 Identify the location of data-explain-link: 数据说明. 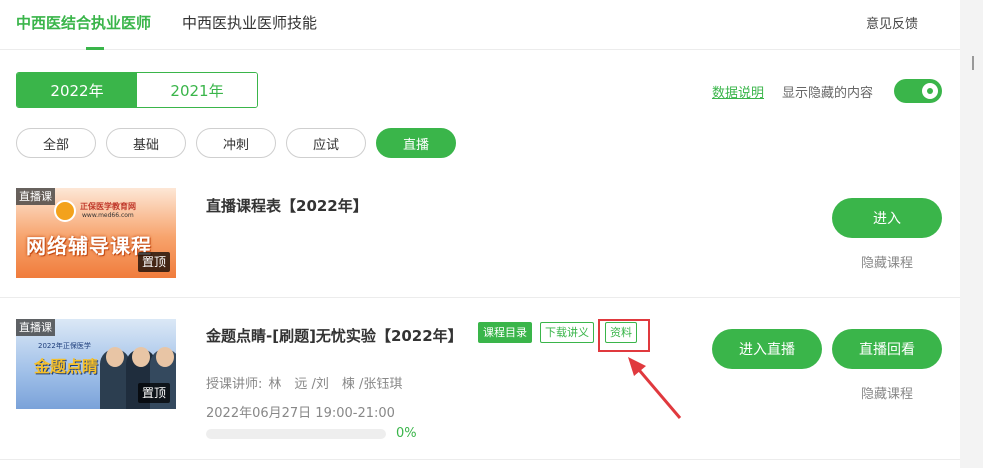
(738, 91).